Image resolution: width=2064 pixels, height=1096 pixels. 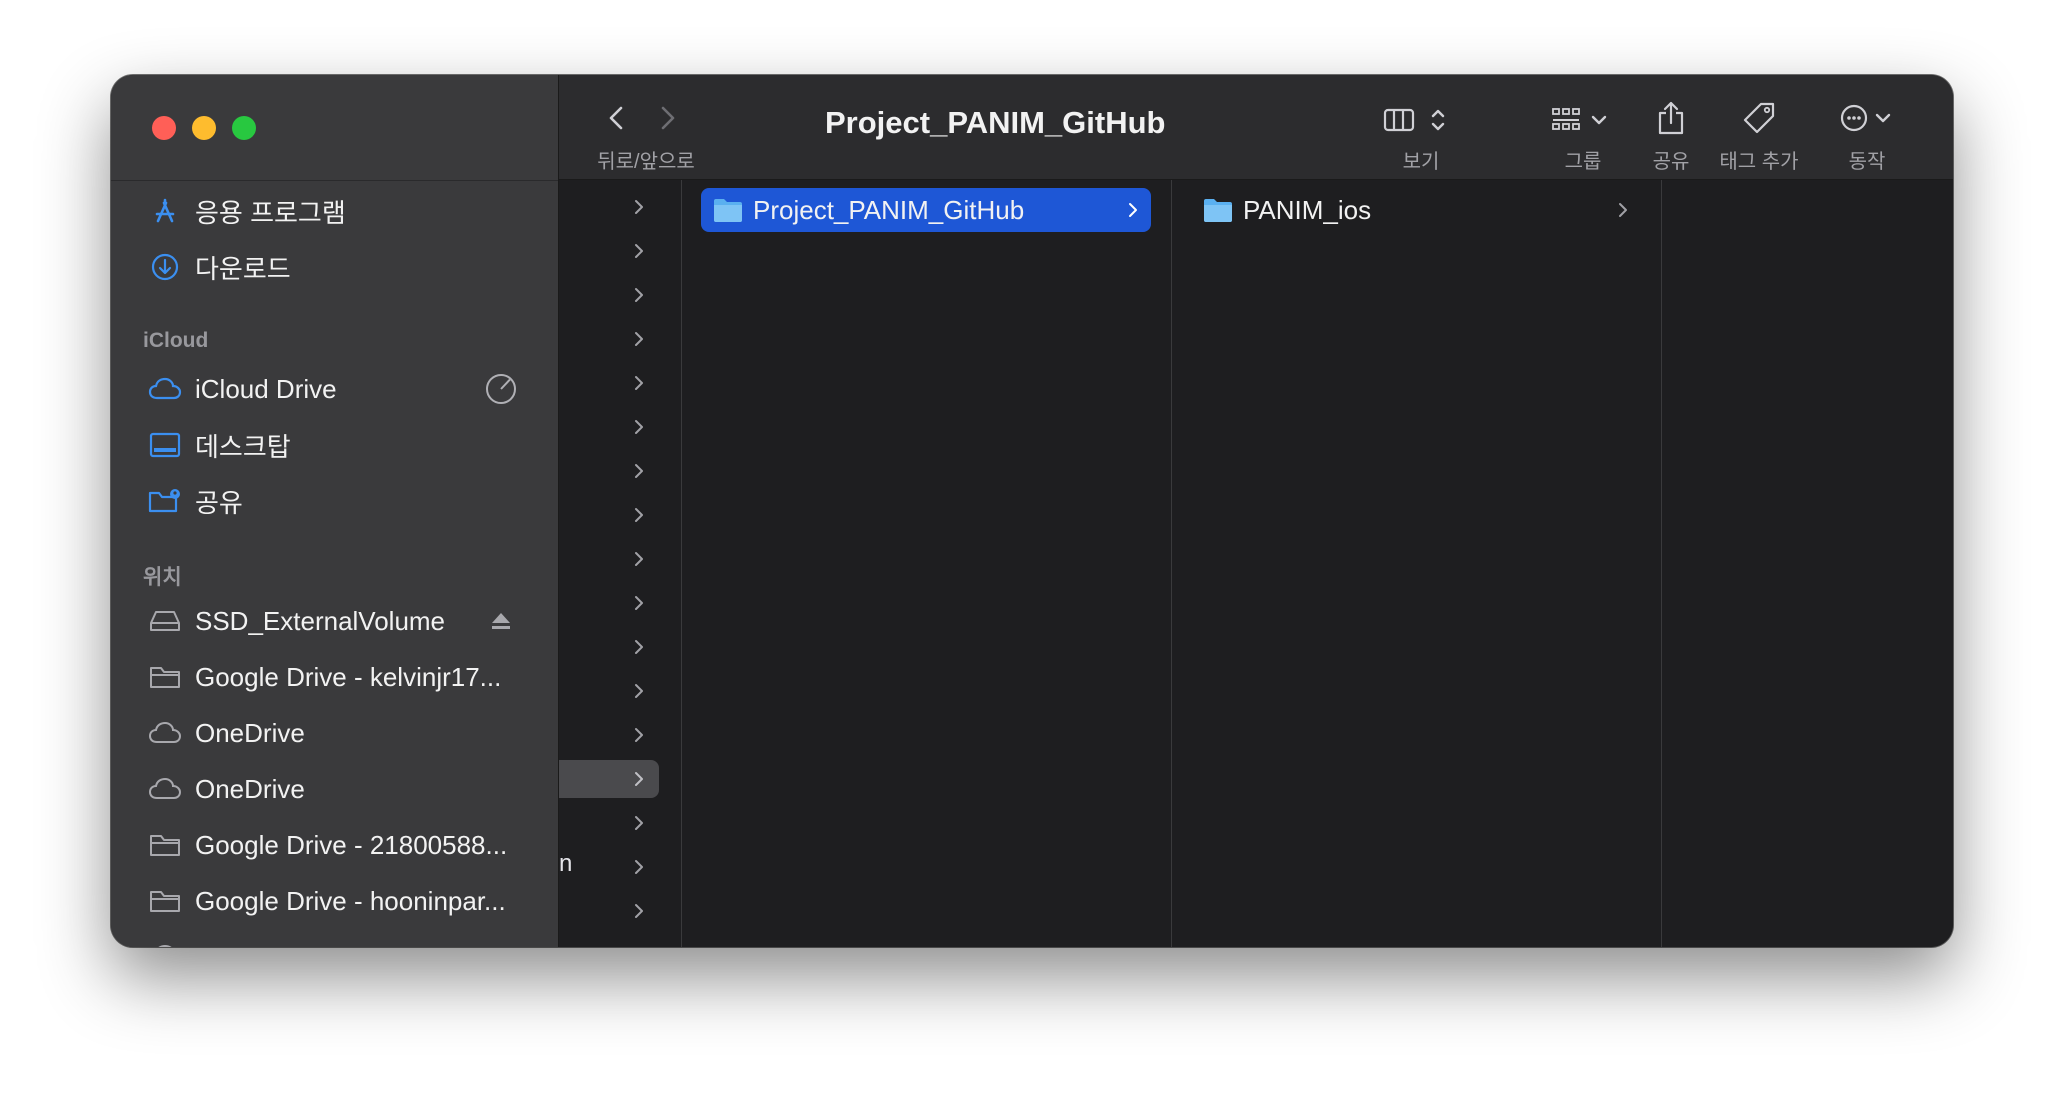 I want to click on sidebar-item-label: 데스크탑, so click(x=243, y=446).